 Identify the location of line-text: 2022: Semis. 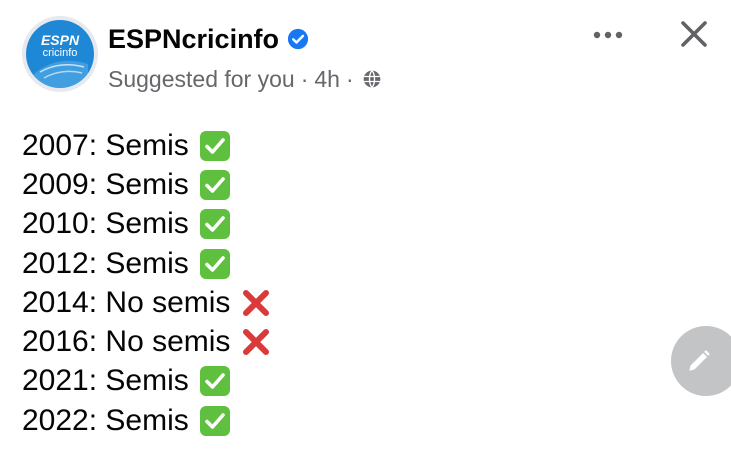
(105, 420).